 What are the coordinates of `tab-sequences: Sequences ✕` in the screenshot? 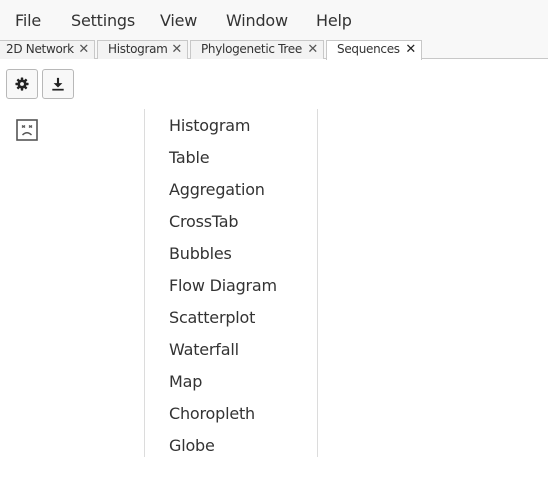 It's located at (374, 50).